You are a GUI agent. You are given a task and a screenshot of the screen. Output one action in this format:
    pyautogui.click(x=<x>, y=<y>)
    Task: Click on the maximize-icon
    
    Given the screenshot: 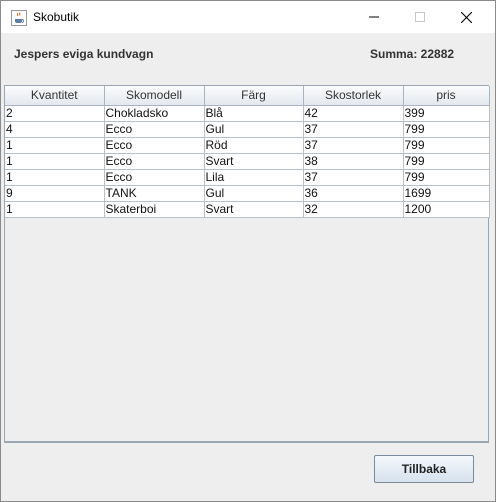 What is the action you would take?
    pyautogui.click(x=420, y=17)
    